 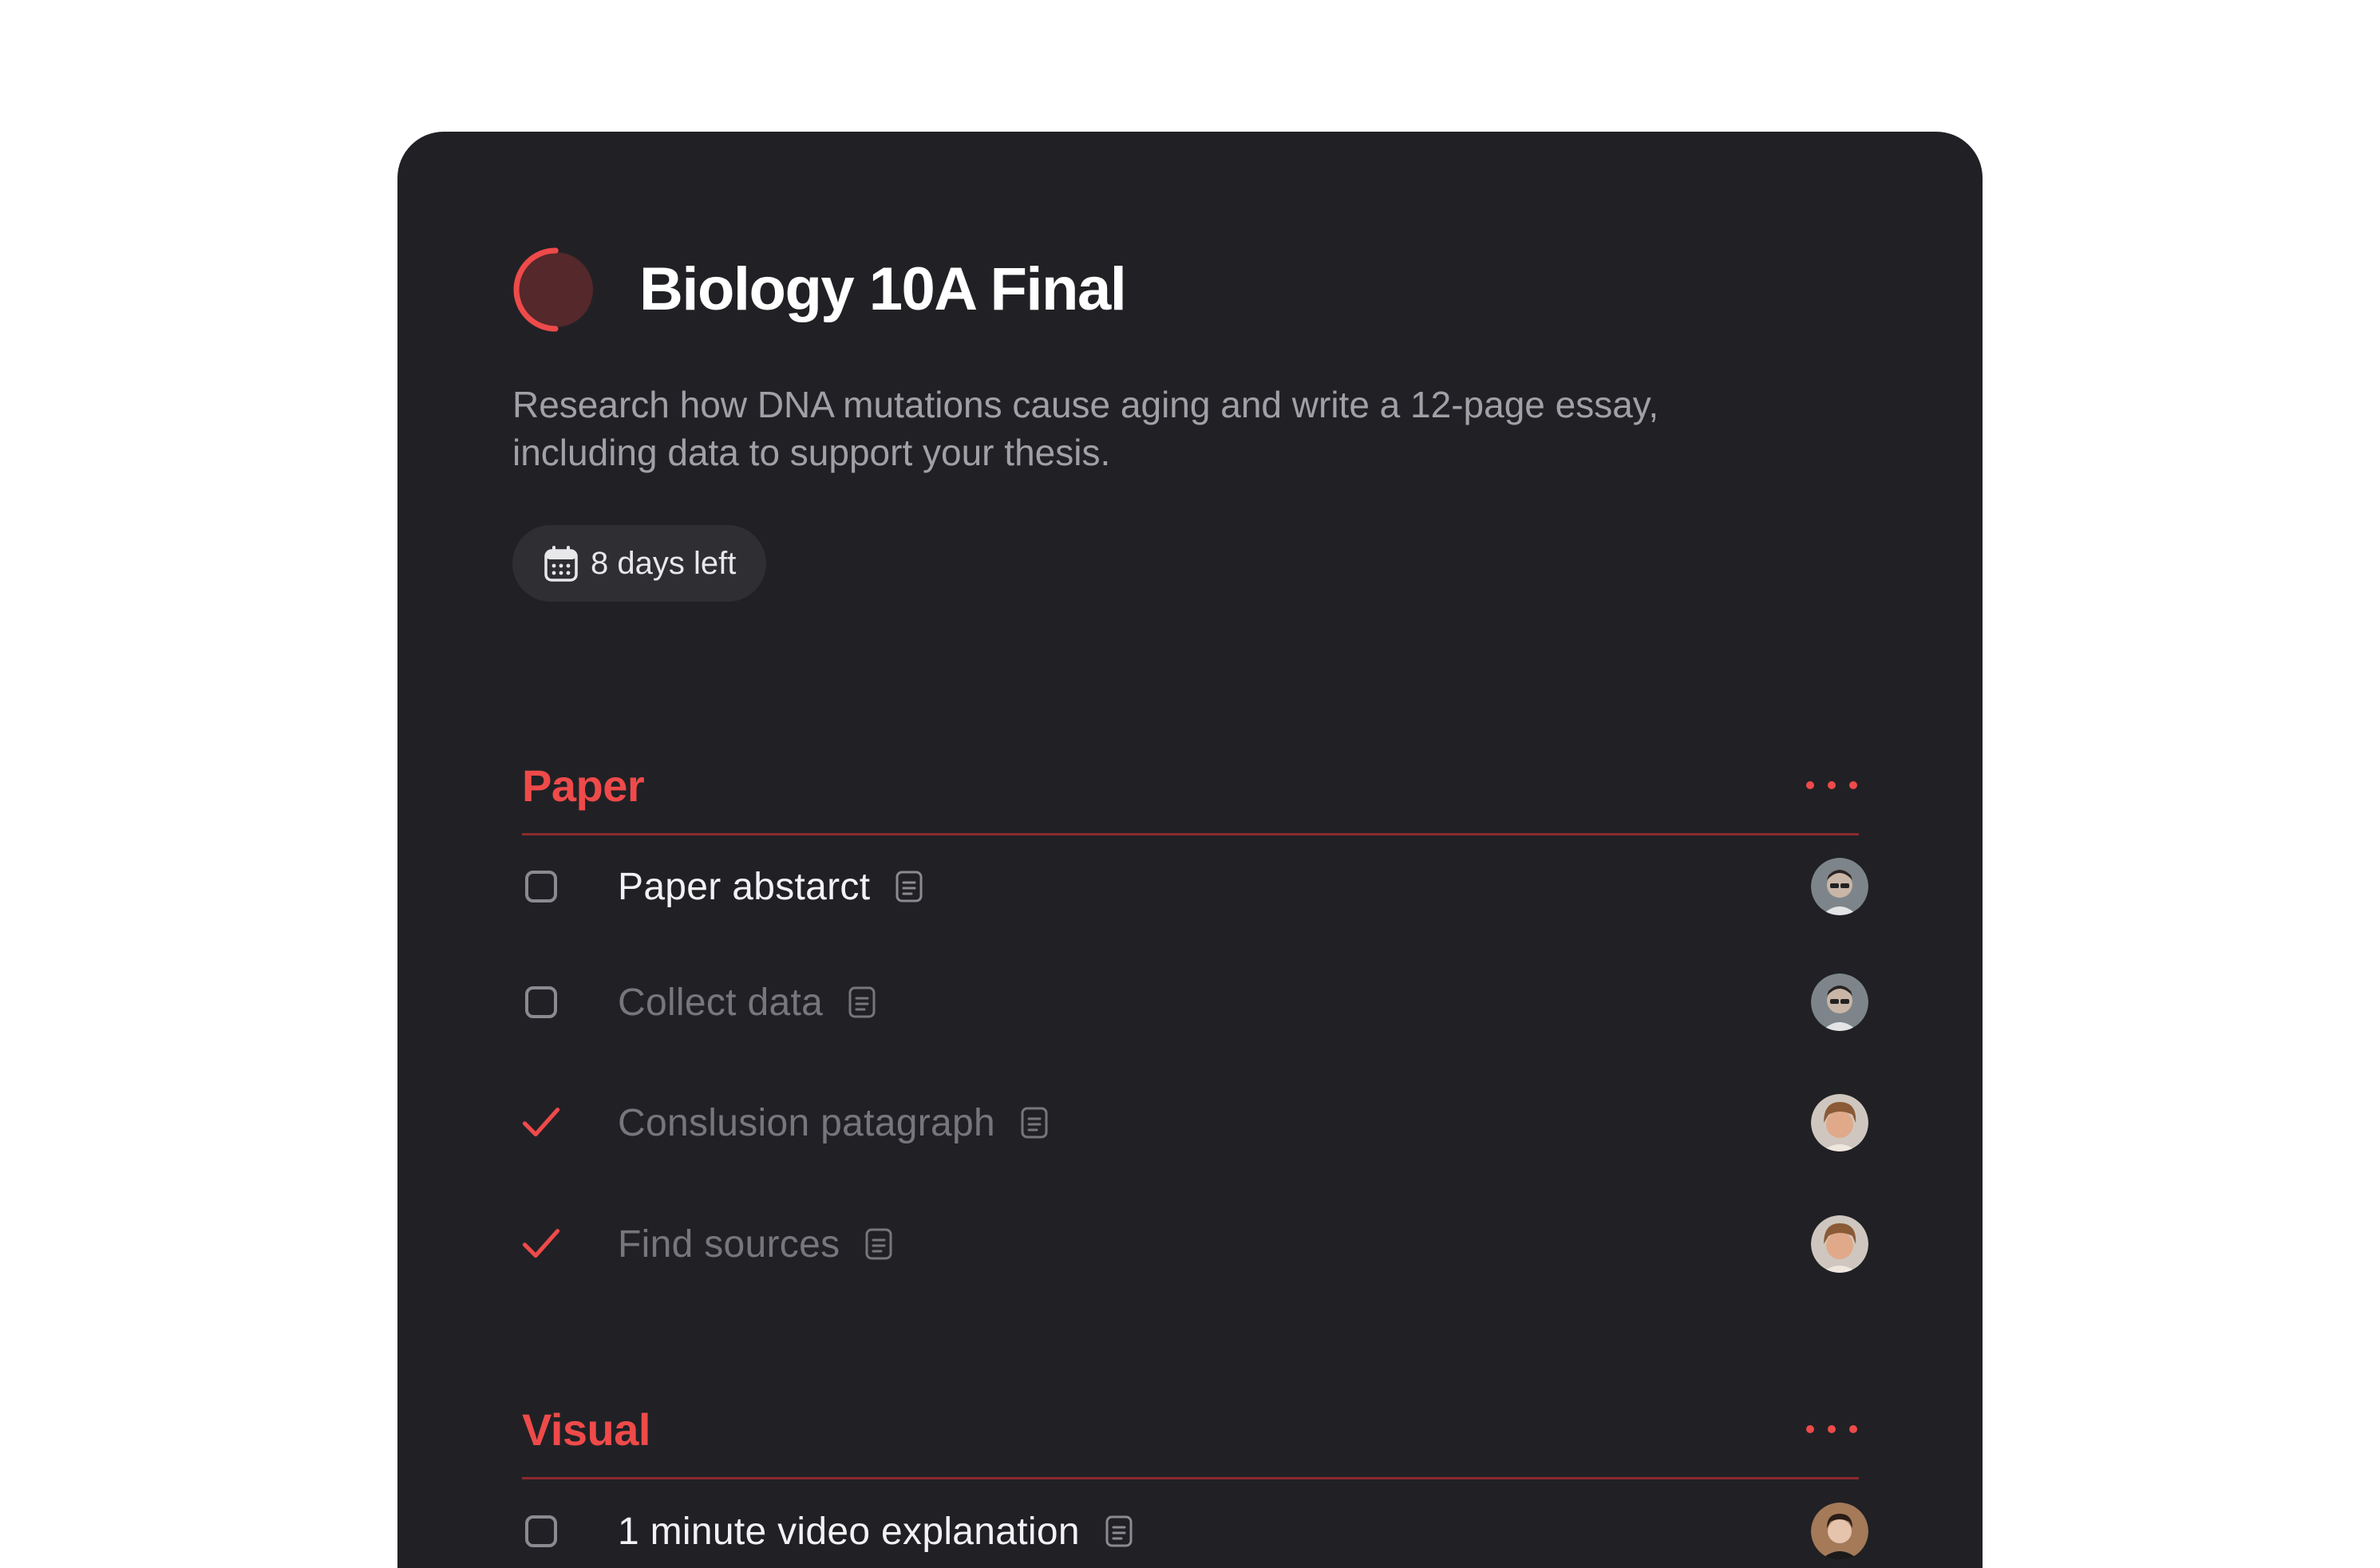 I want to click on task-label: Find sources, so click(x=729, y=1244).